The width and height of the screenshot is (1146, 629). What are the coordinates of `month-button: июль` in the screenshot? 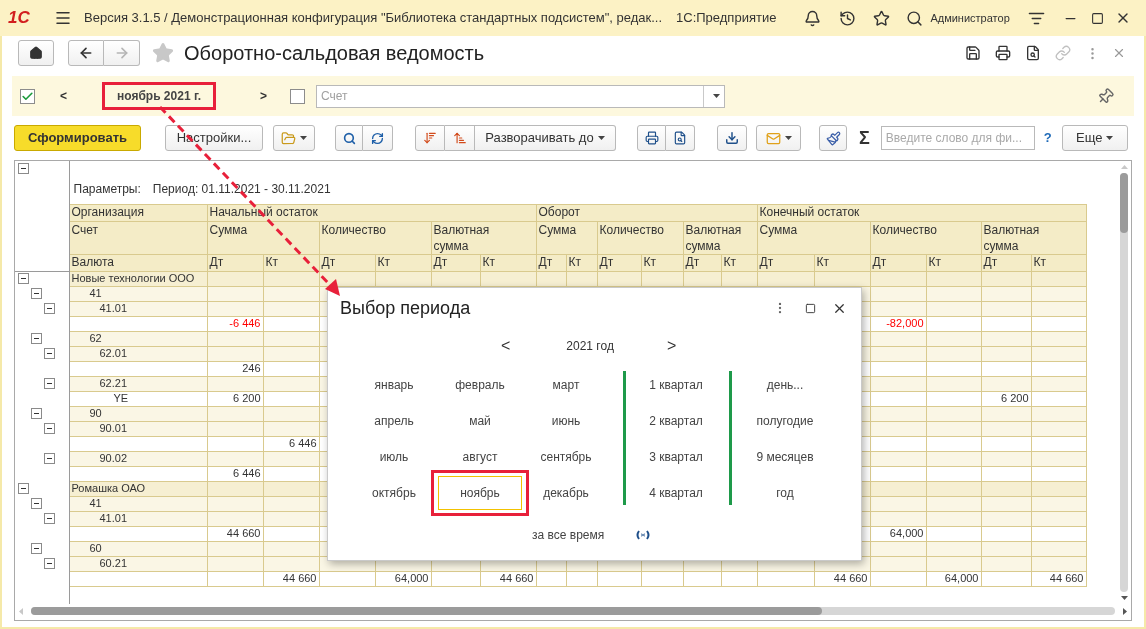 It's located at (394, 457).